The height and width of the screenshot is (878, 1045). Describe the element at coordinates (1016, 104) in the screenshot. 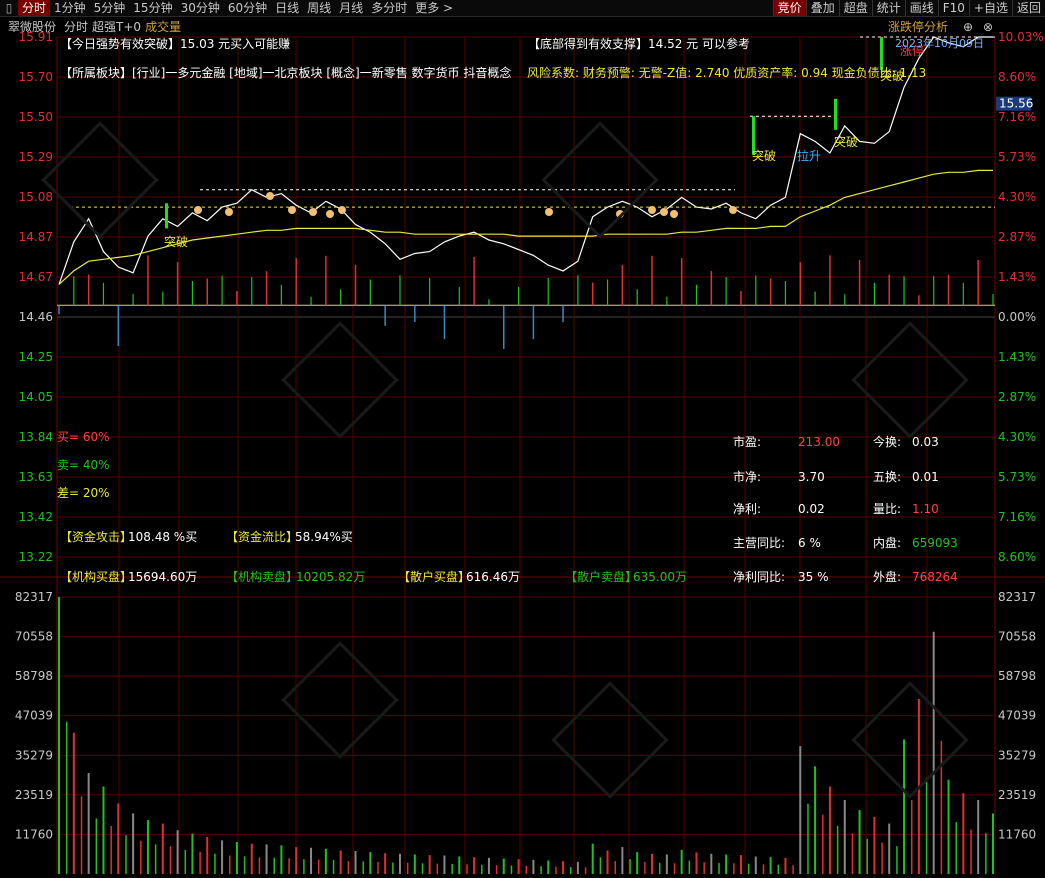

I see `current-price: 15.56` at that location.